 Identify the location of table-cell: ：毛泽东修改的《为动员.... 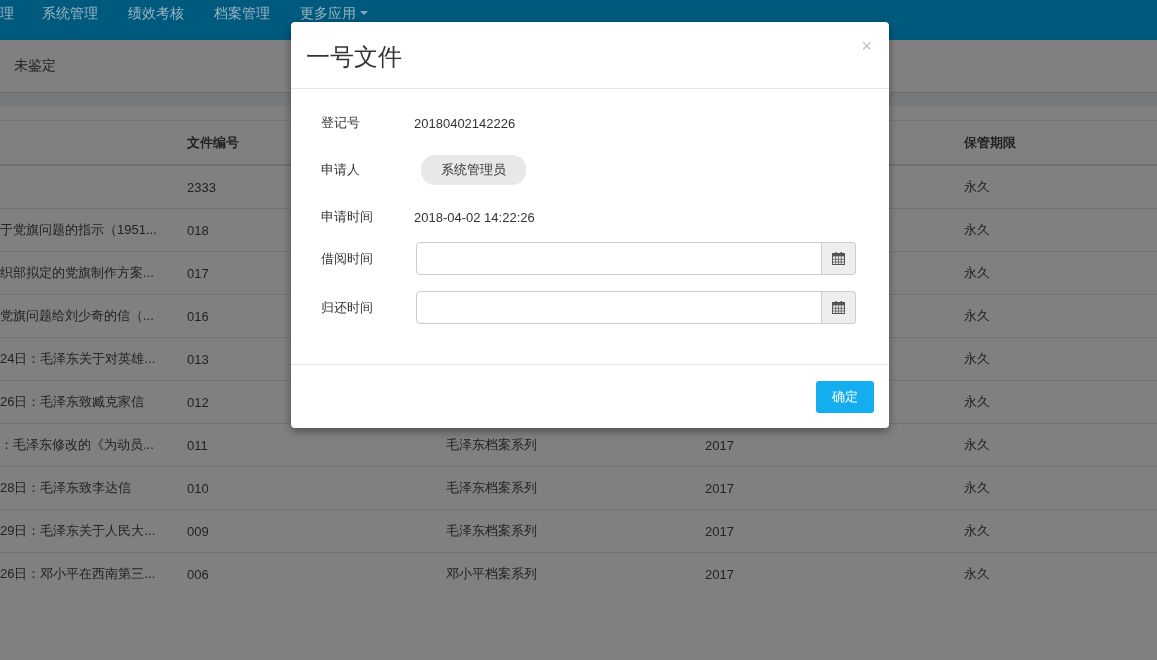
(77, 444).